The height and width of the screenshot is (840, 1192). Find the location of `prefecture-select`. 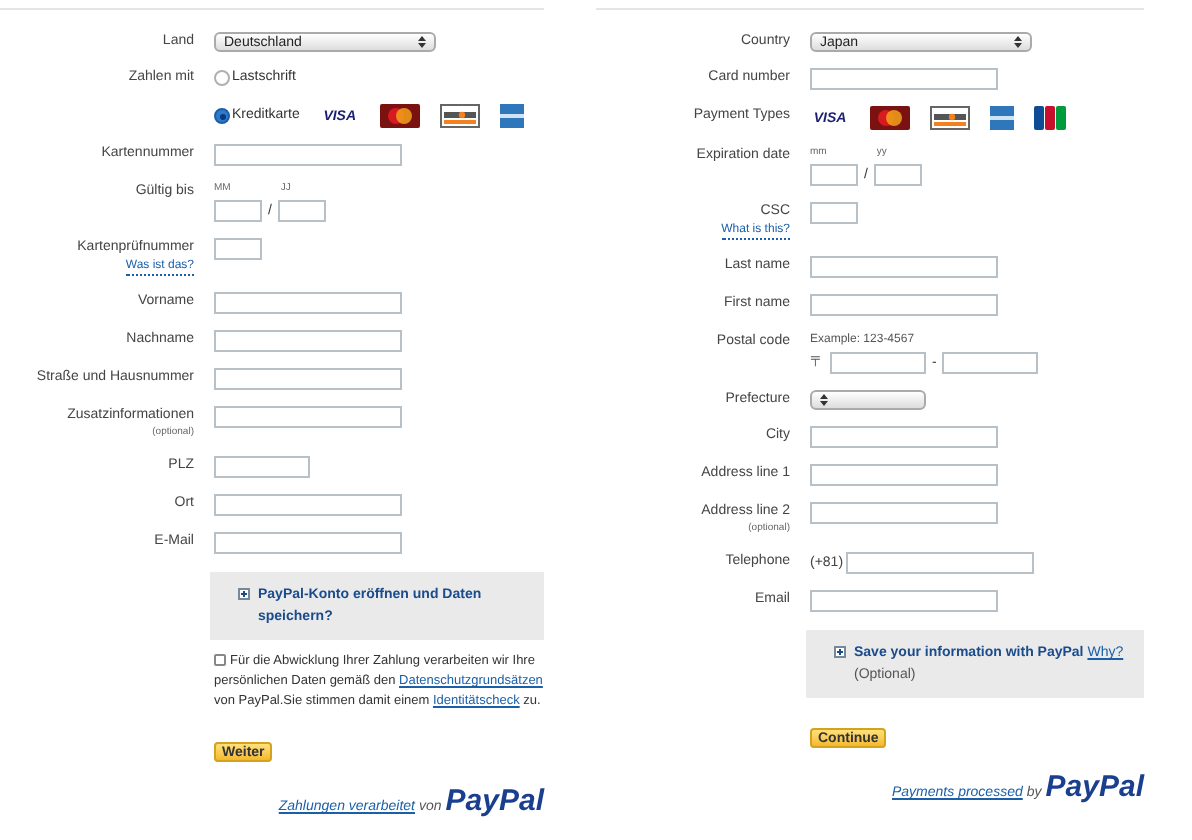

prefecture-select is located at coordinates (868, 400).